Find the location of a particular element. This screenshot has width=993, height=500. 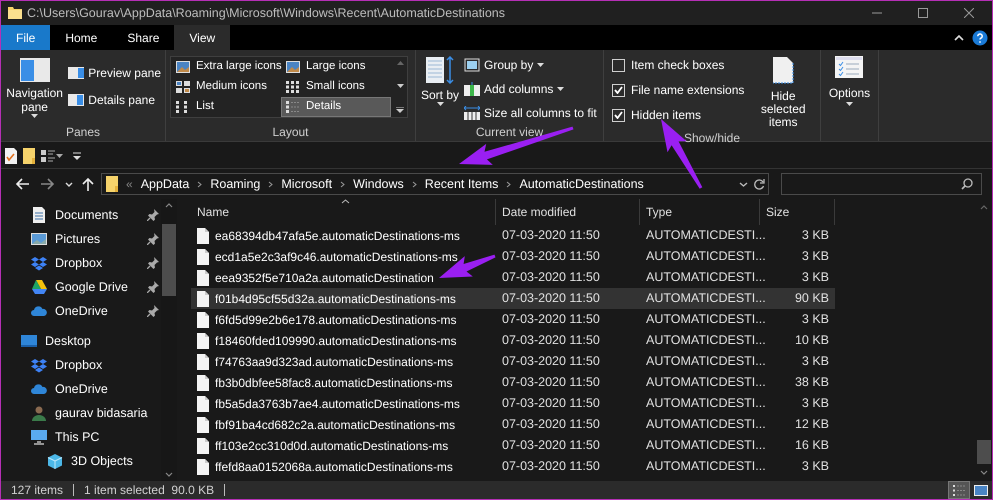

file-row: f74763aa9d323ad.automaticDestinations-ms 07-03-2020 11:50 AUTOMATICDESTI... 3 KB is located at coordinates (513, 361).